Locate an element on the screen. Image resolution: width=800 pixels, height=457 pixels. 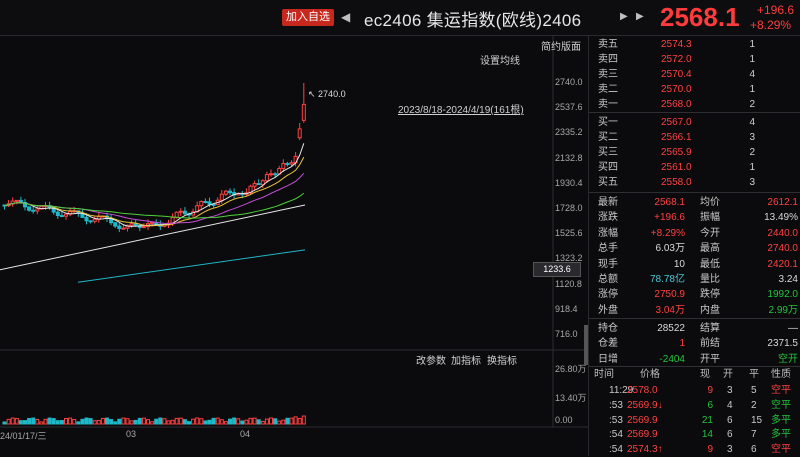
bid-level-row: 买一 2567.0 4 is located at coordinates (694, 122).